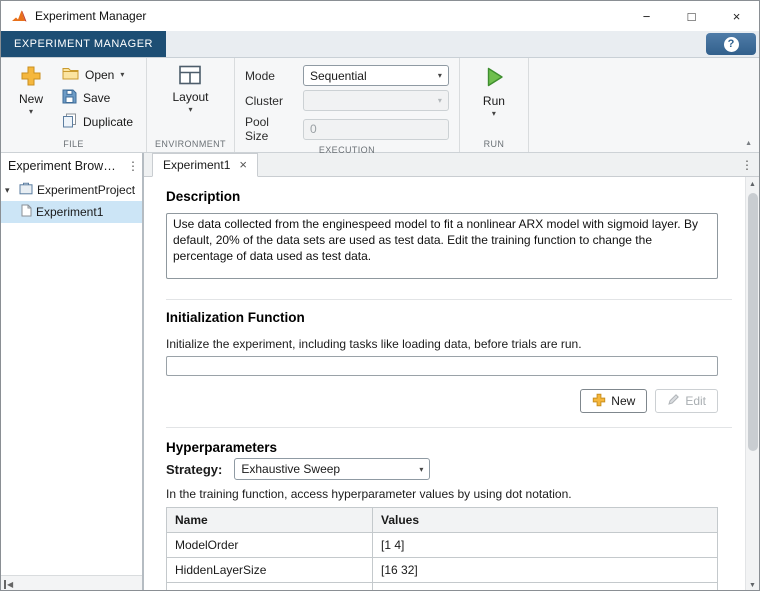 This screenshot has width=760, height=591. I want to click on pool-size-input, so click(375, 129).